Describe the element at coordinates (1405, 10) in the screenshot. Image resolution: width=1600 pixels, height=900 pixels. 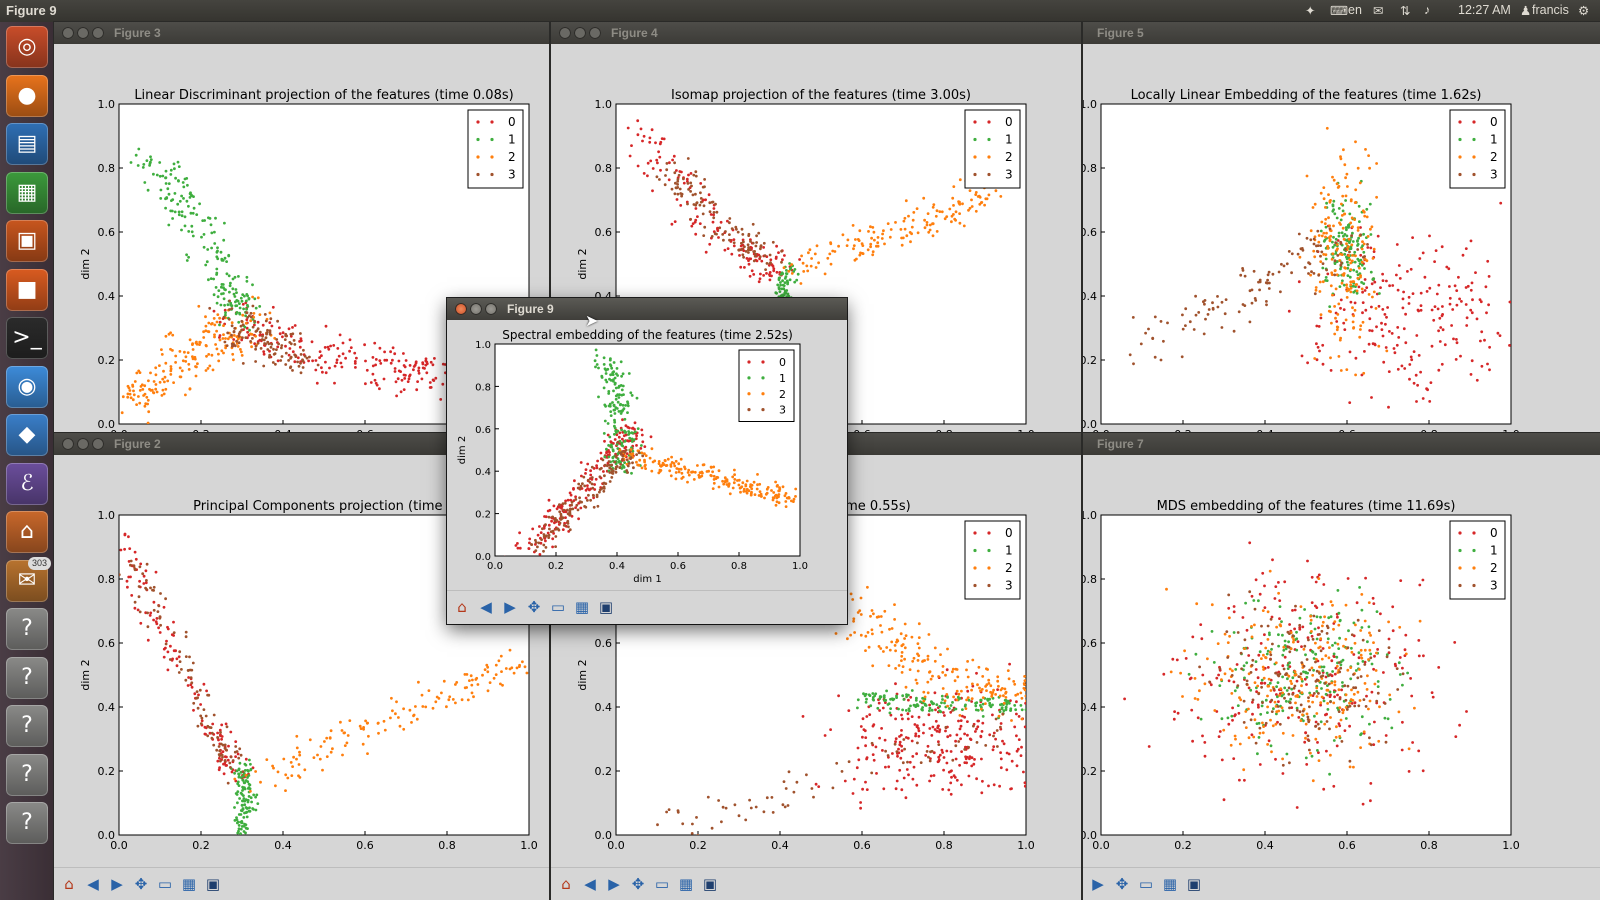
I see `network-indicator-icon: ⇅` at that location.